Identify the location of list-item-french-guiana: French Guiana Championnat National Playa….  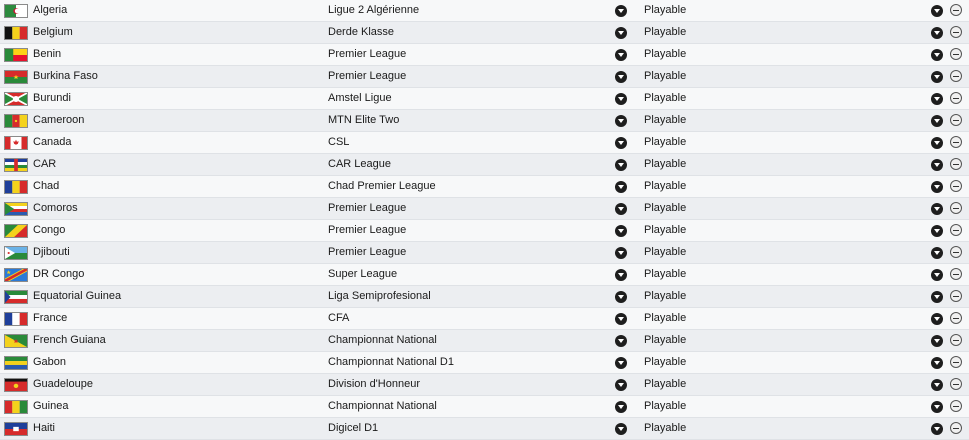
(484, 341).